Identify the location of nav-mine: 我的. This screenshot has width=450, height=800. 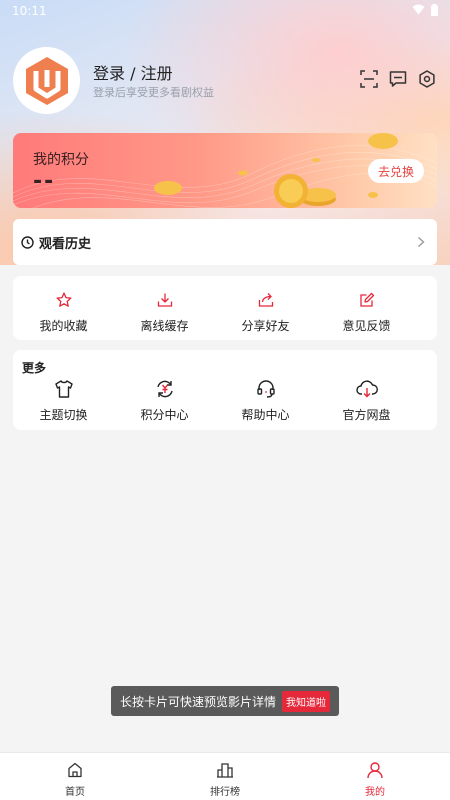
(375, 776).